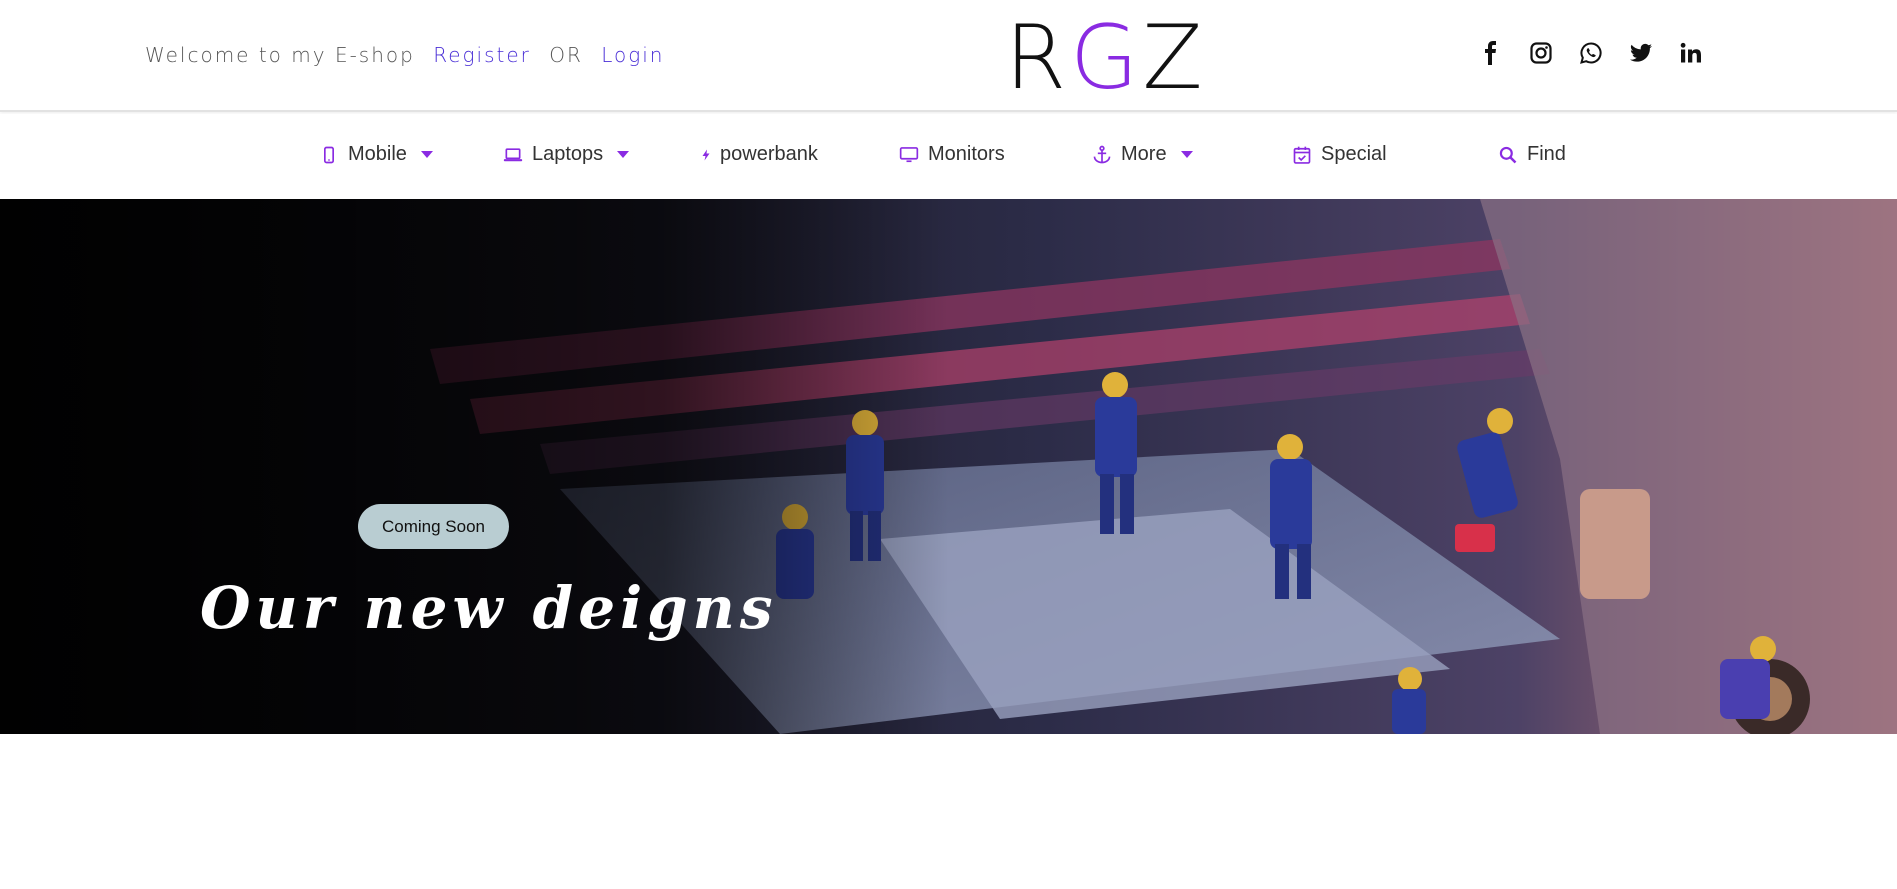 This screenshot has height=889, width=1897. Describe the element at coordinates (909, 155) in the screenshot. I see `monitor-icon` at that location.